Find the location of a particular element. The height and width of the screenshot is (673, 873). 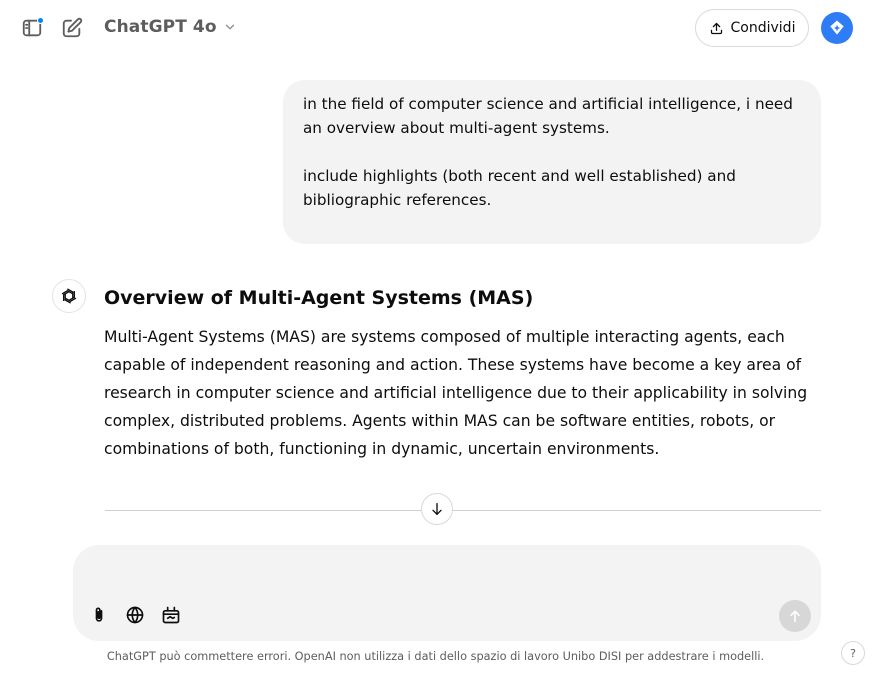

model-title: ChatGPT 4o is located at coordinates (160, 27).